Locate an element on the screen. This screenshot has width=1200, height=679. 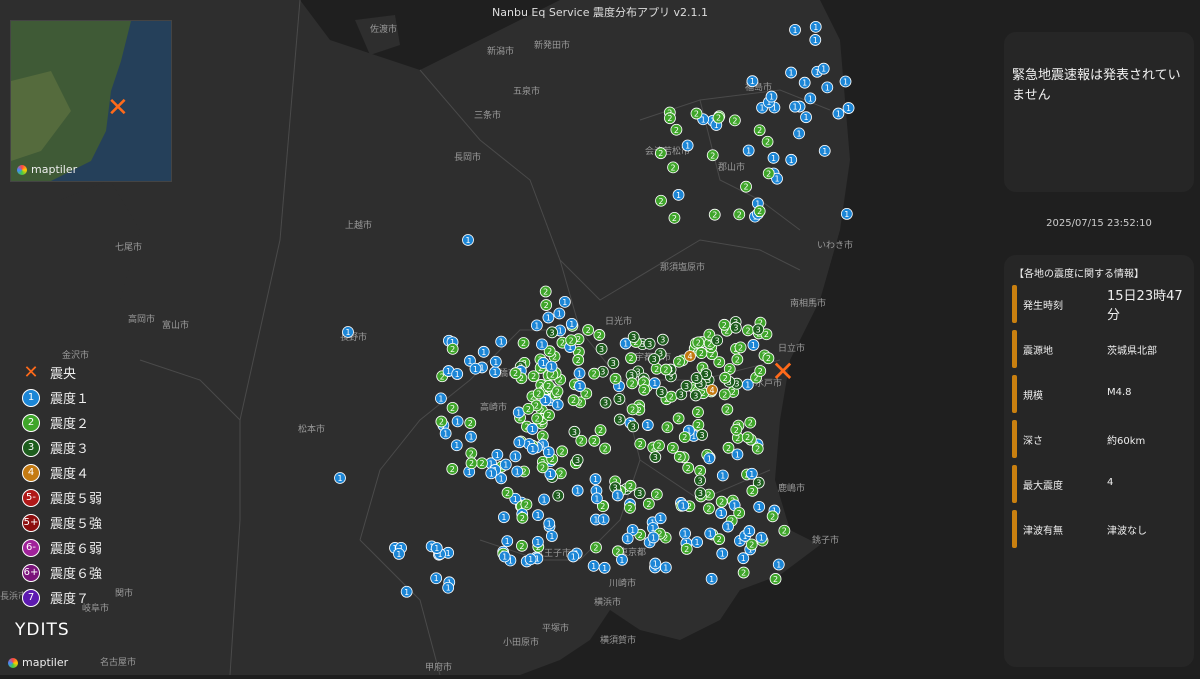
station-intensity-marker: 4 is located at coordinates (690, 356).